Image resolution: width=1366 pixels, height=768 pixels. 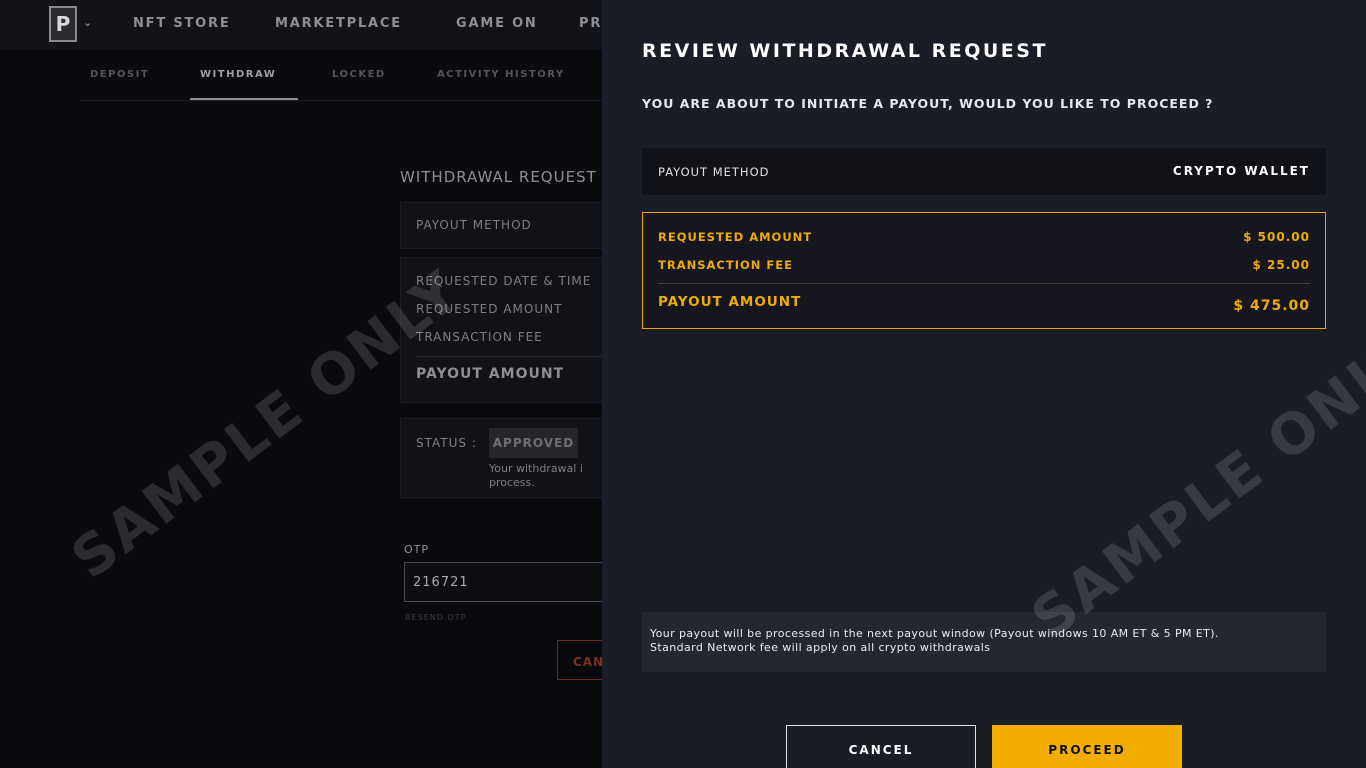 What do you see at coordinates (1193, 484) in the screenshot?
I see `sample-watermark: SAMPLE ONLY` at bounding box center [1193, 484].